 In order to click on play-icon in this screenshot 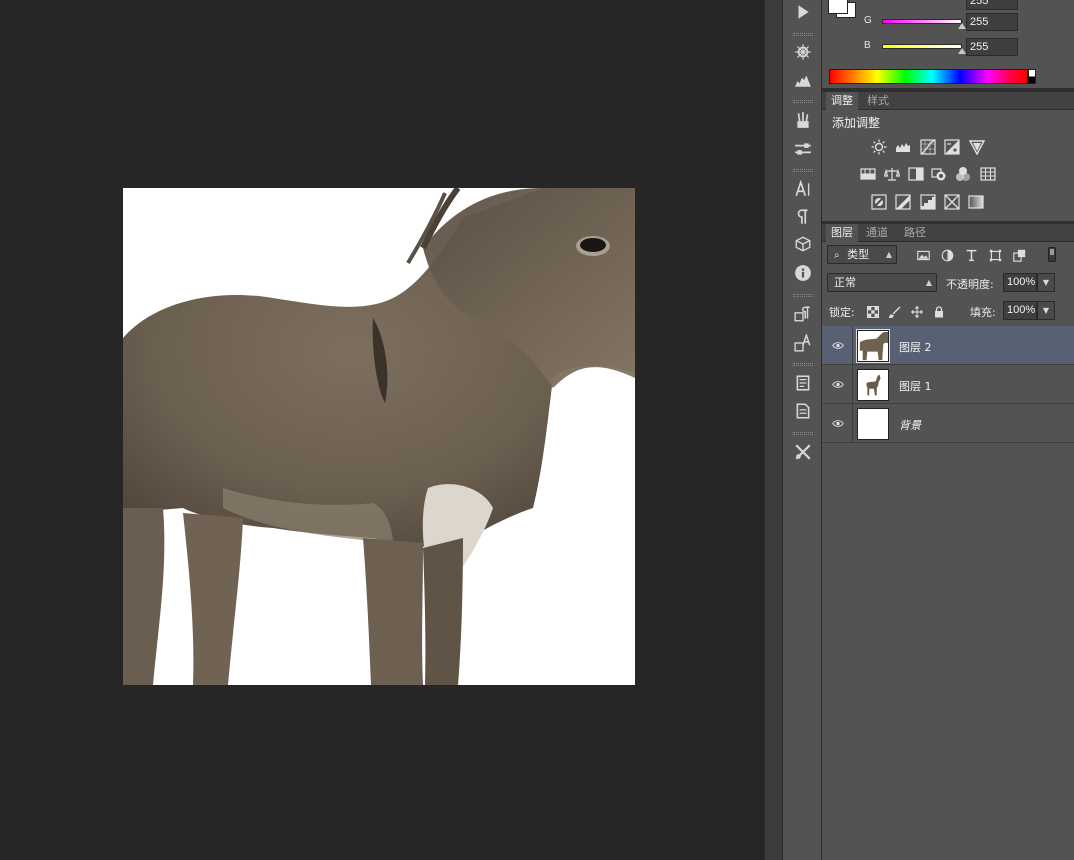, I will do `click(803, 12)`.